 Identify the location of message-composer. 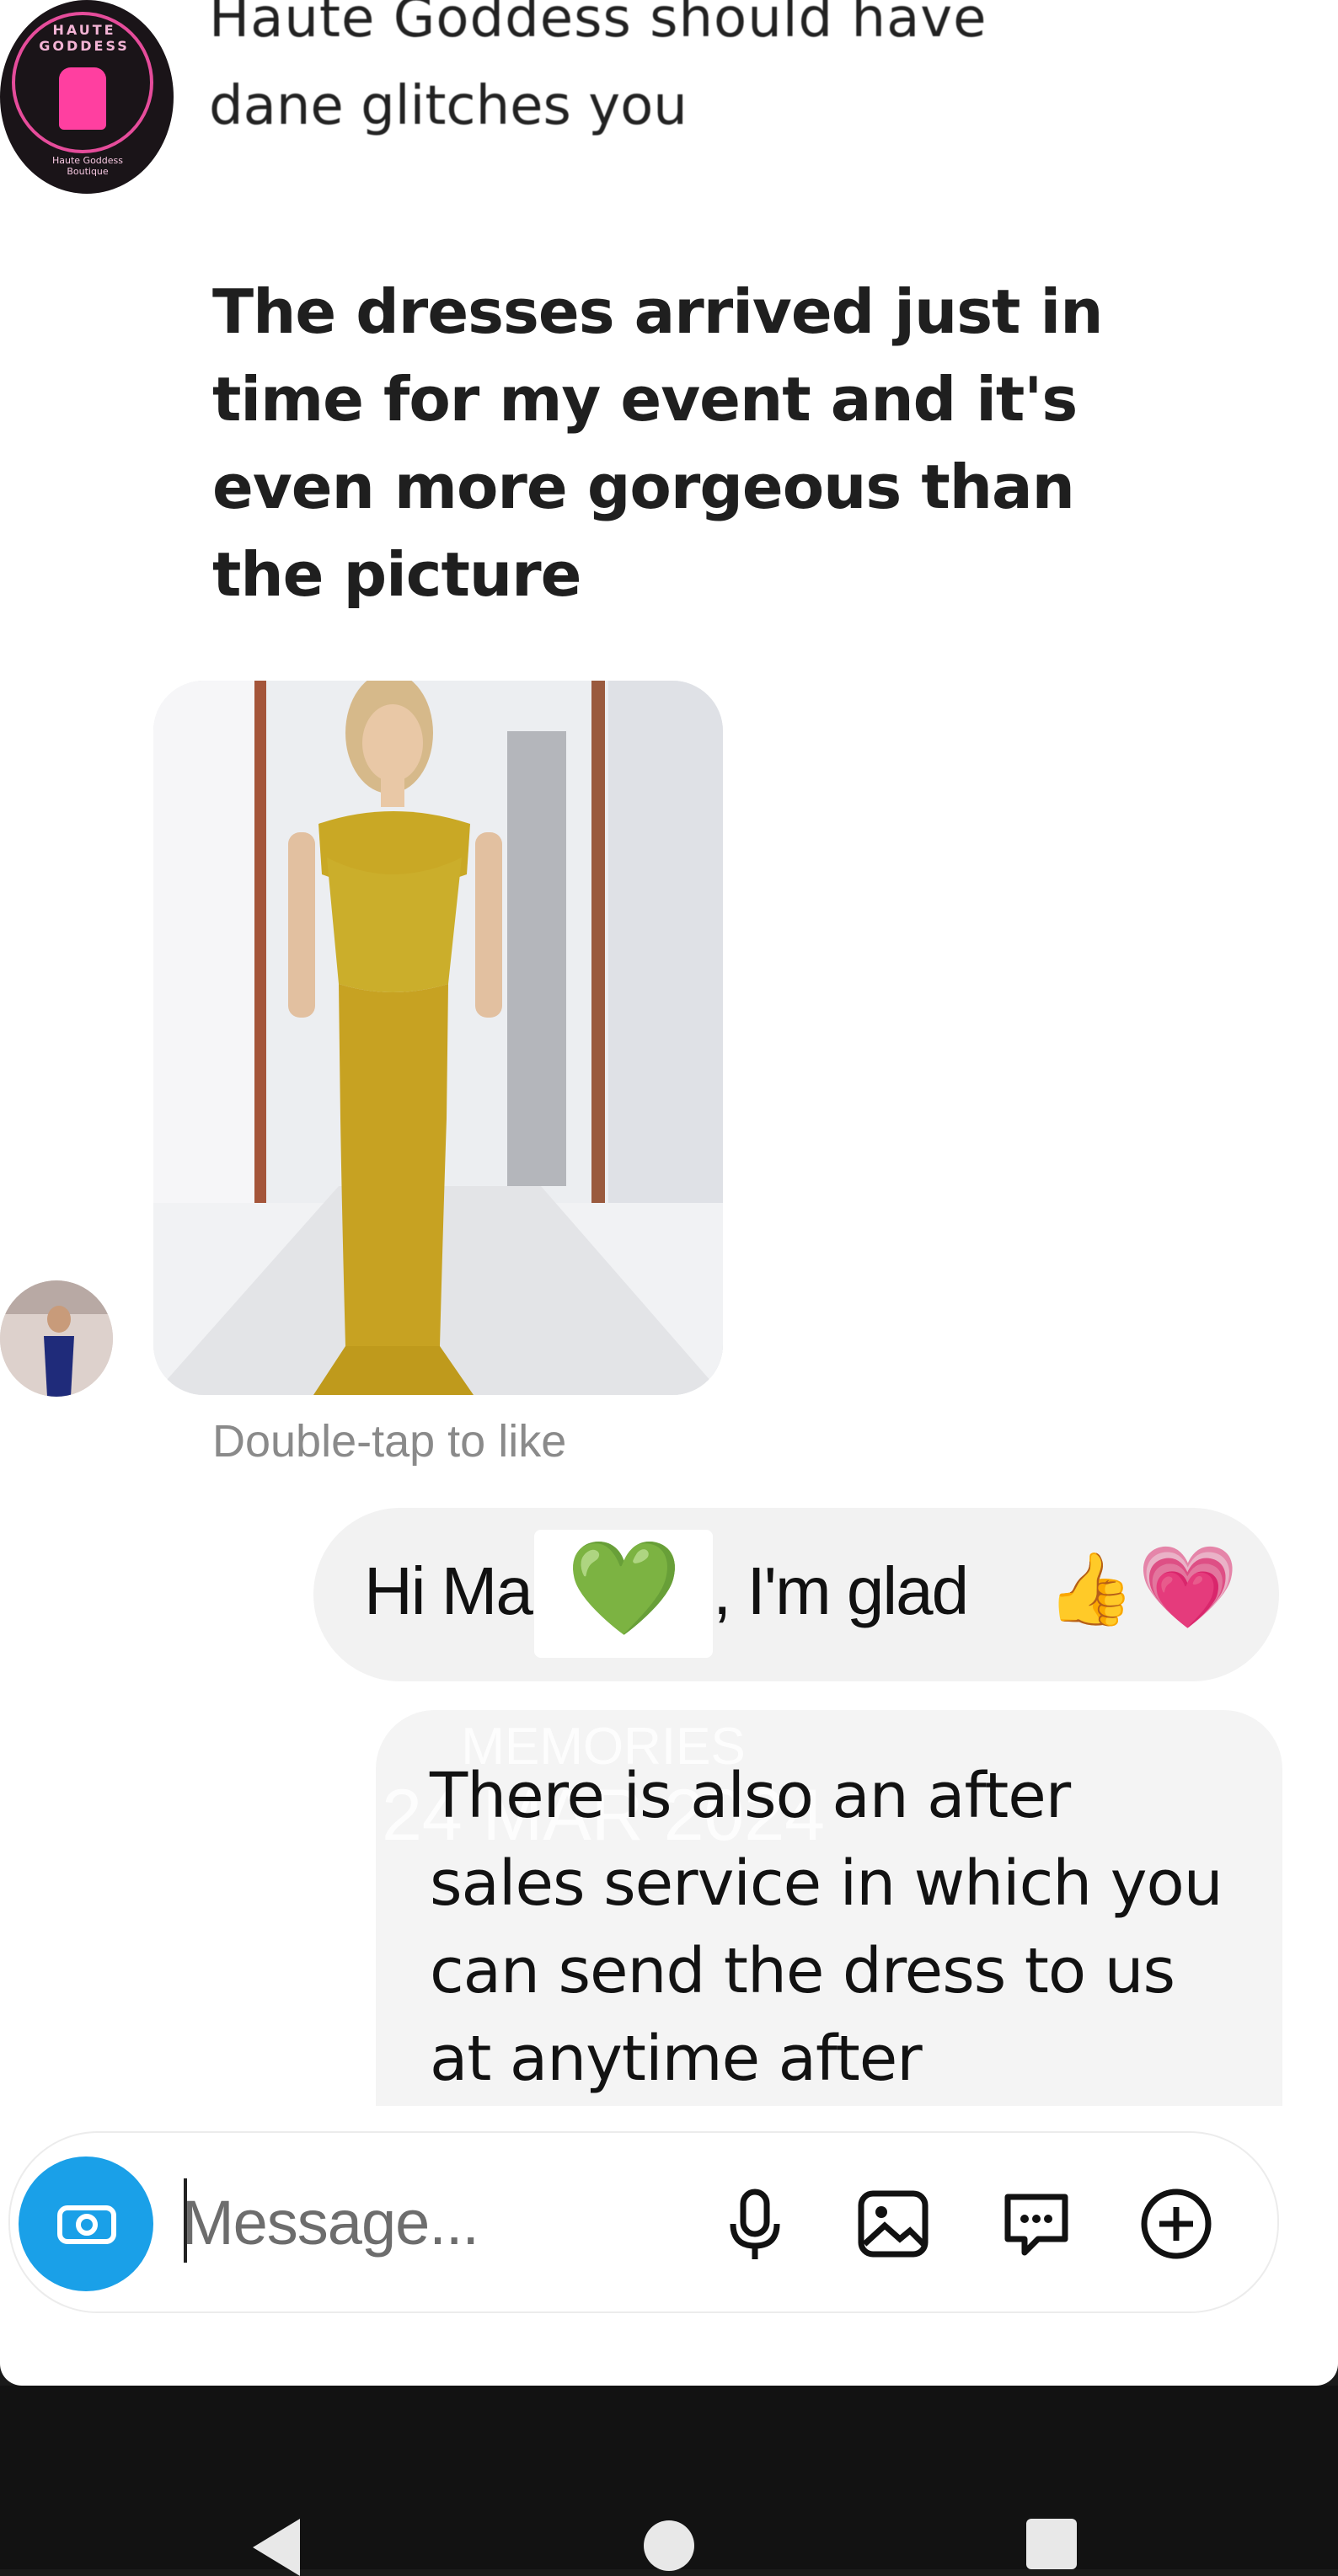
(643, 2222).